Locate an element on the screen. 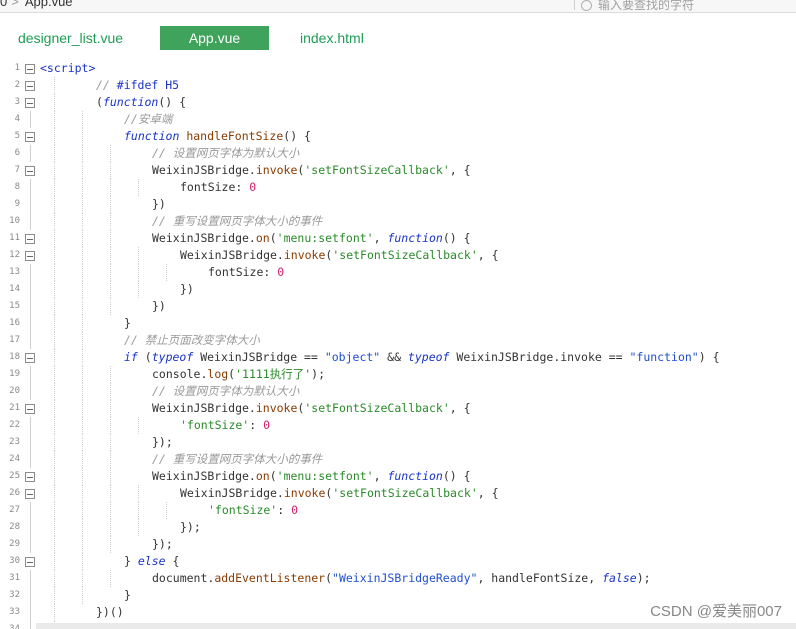 The image size is (796, 629). code-line: 29}); is located at coordinates (398, 544).